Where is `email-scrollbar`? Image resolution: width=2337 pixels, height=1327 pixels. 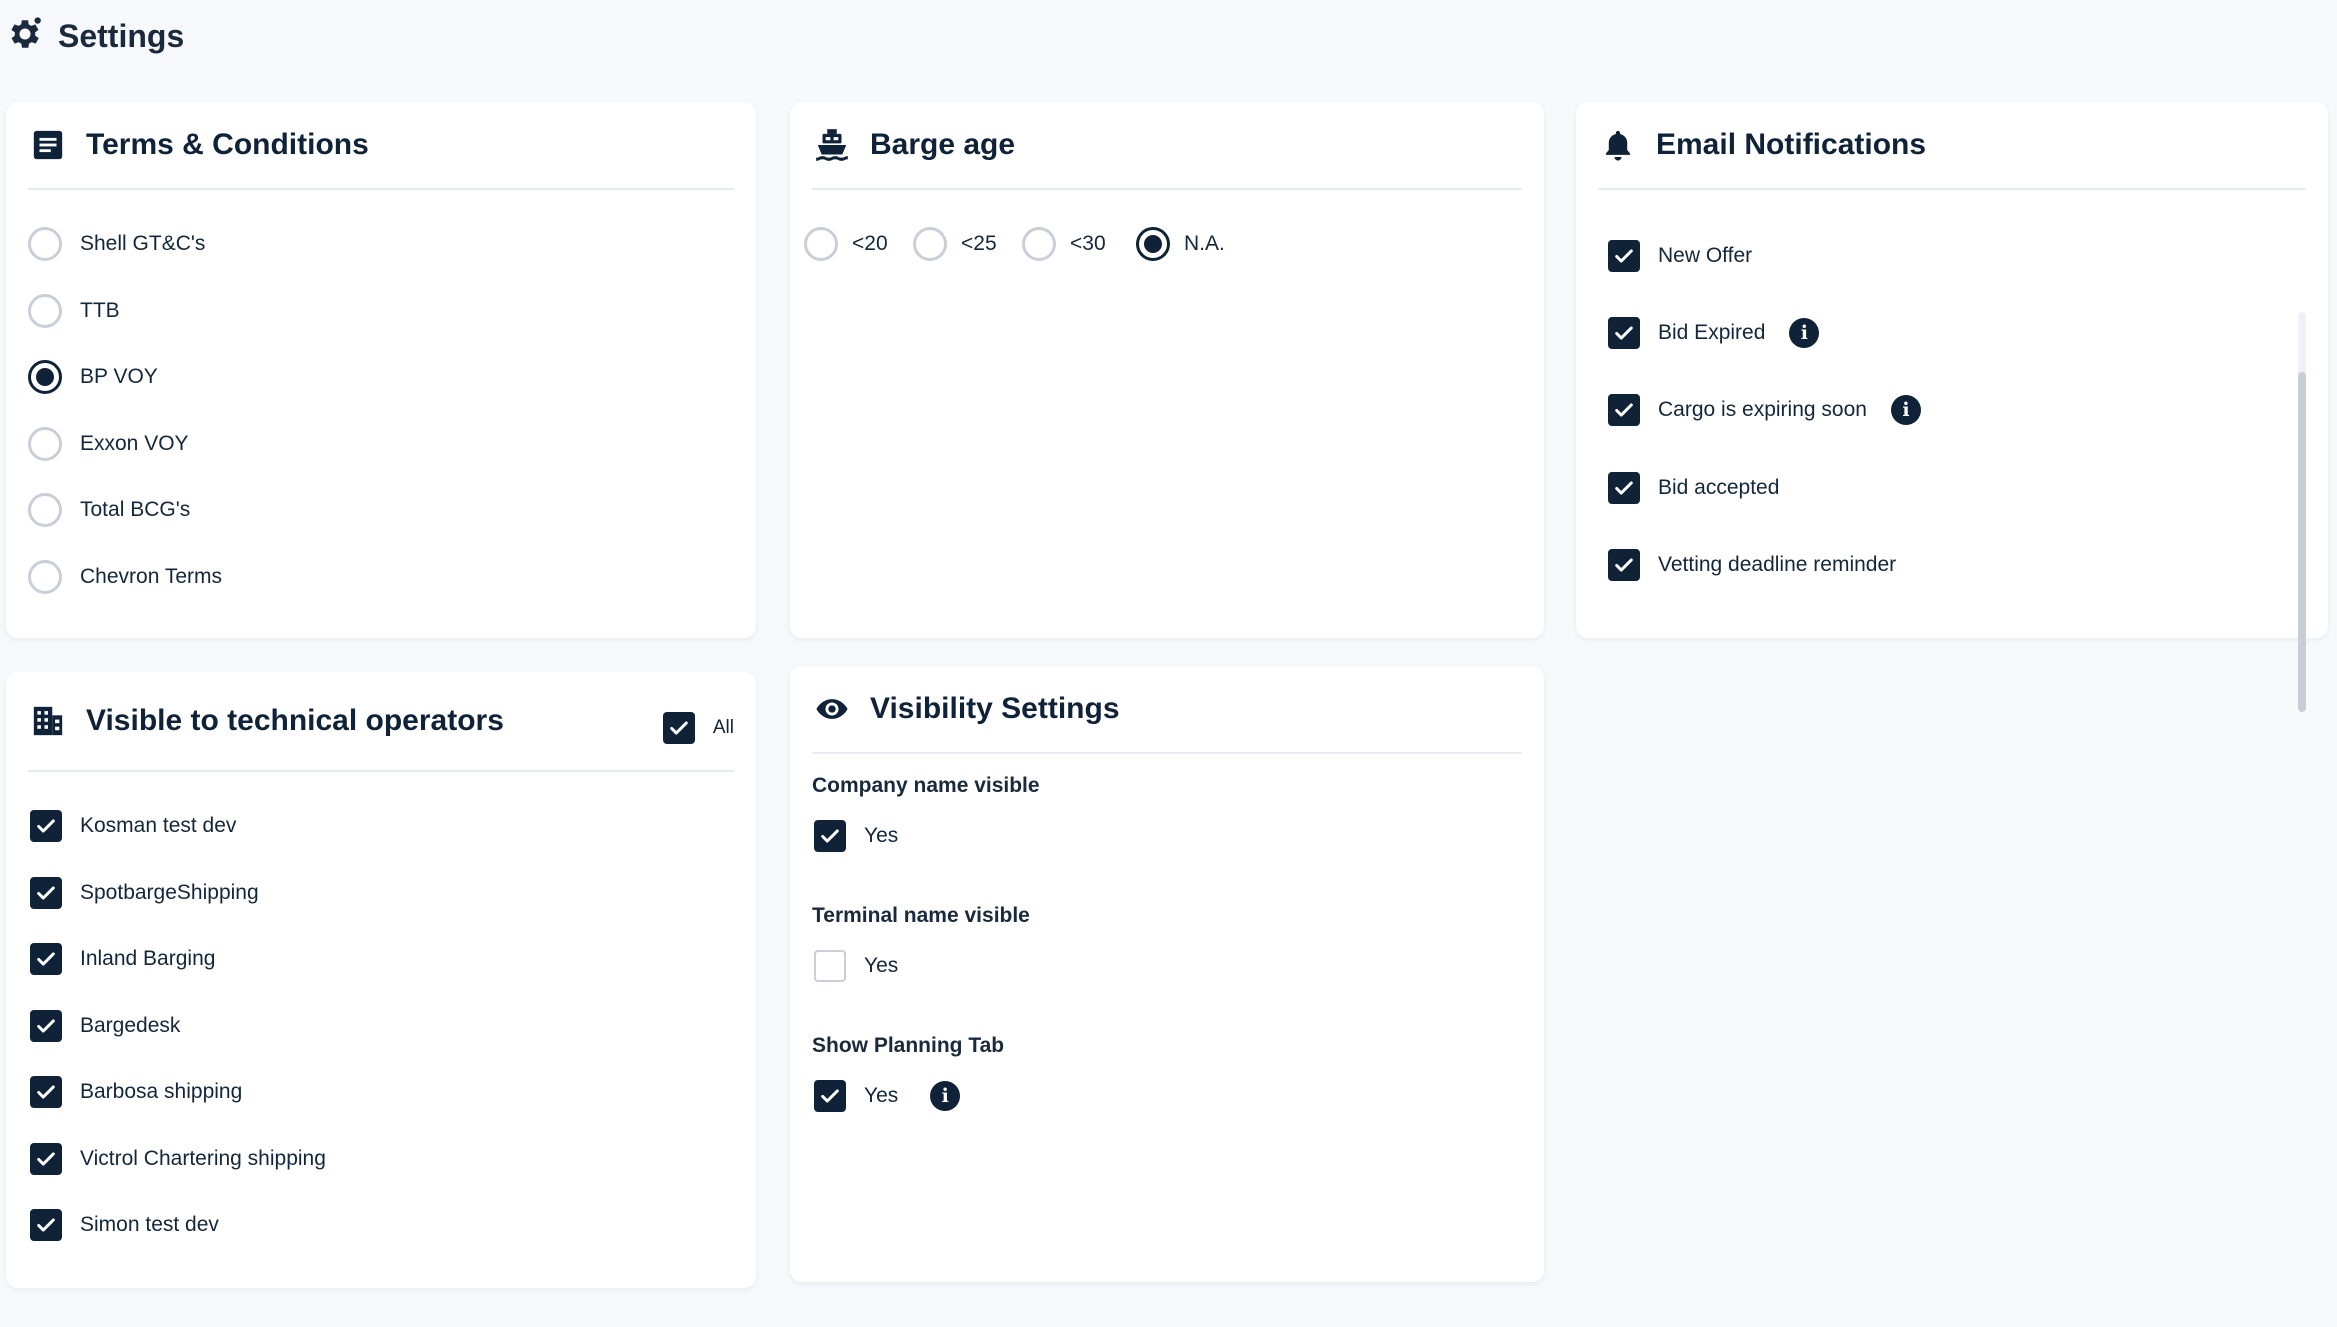 email-scrollbar is located at coordinates (2302, 512).